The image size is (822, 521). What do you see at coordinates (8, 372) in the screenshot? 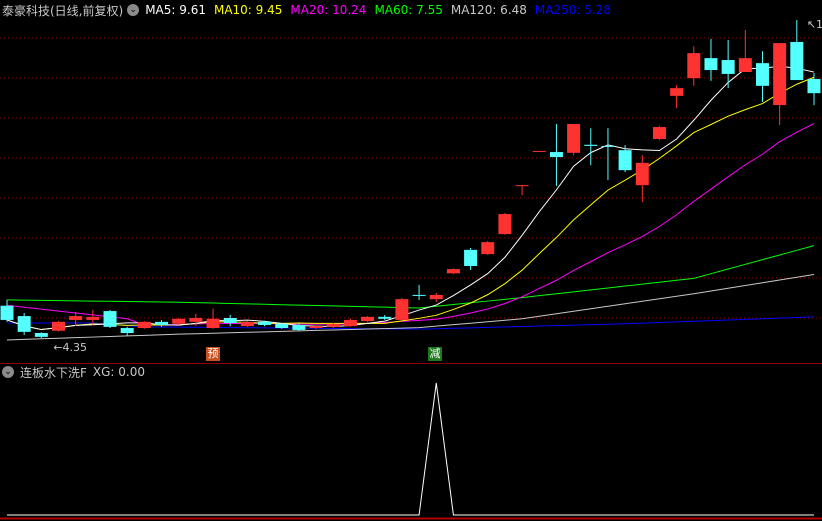
I see `chevron-down-icon: ⌄` at bounding box center [8, 372].